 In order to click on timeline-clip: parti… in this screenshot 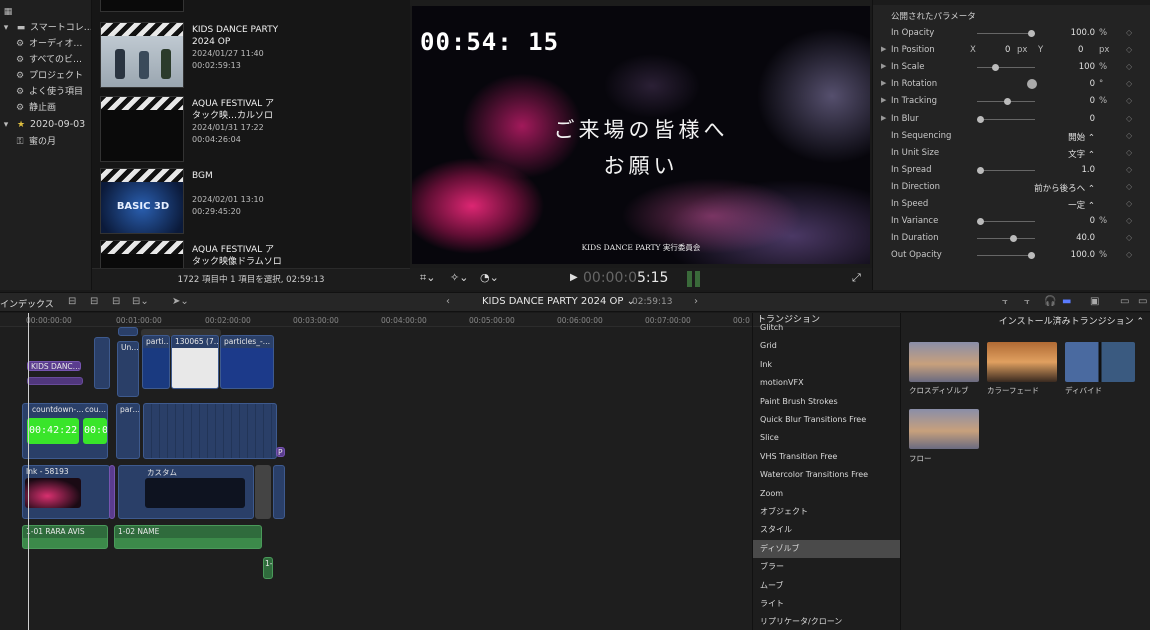, I will do `click(156, 362)`.